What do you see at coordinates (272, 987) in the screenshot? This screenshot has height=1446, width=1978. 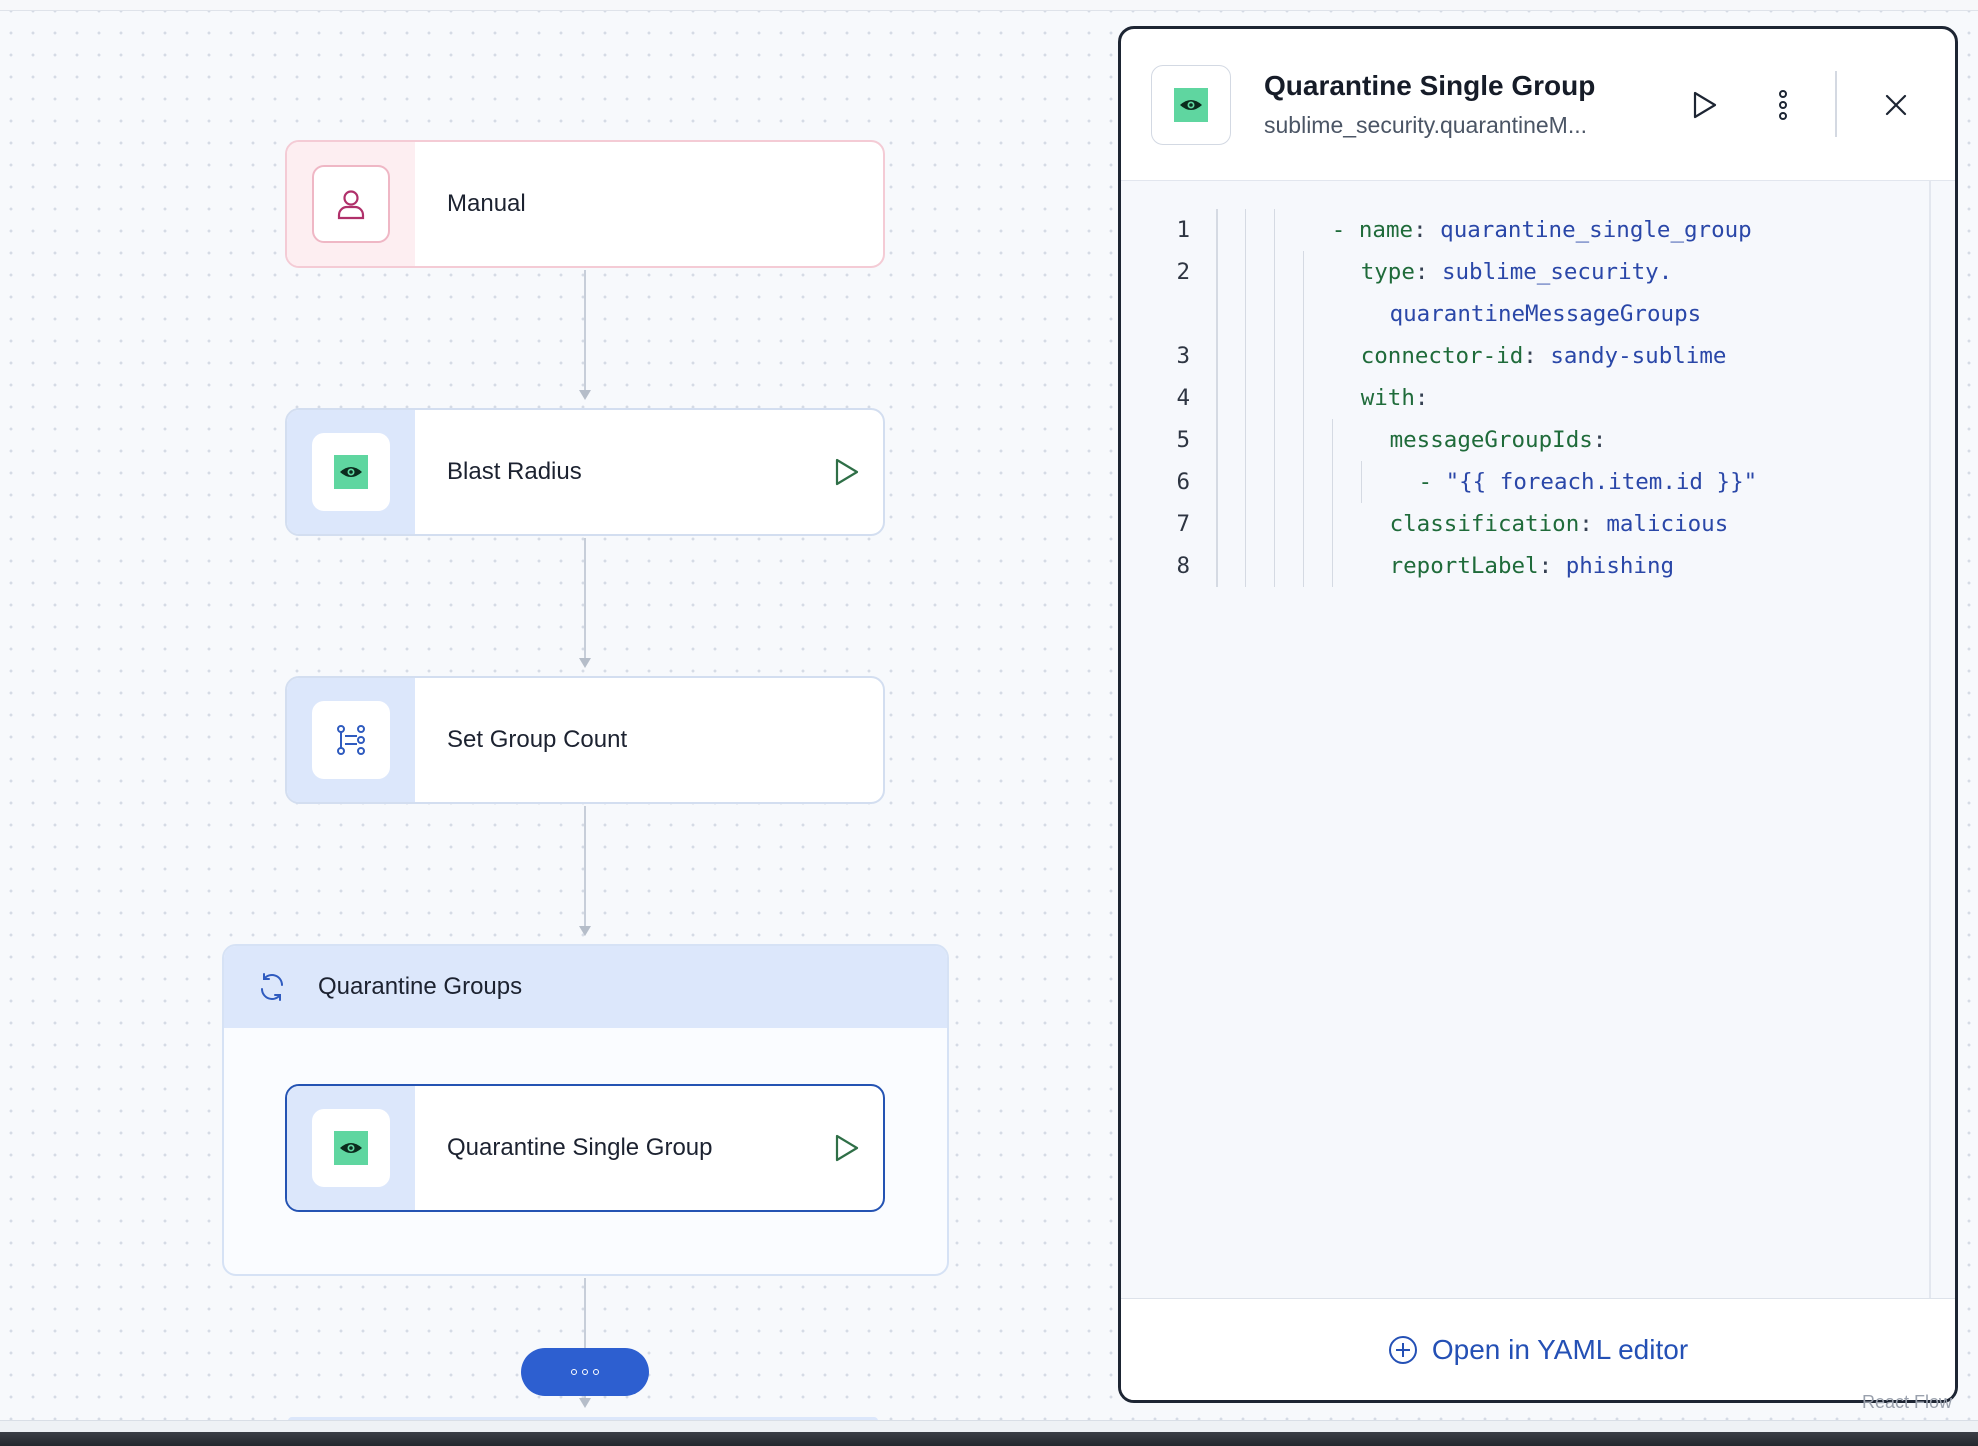 I see `loop-icon` at bounding box center [272, 987].